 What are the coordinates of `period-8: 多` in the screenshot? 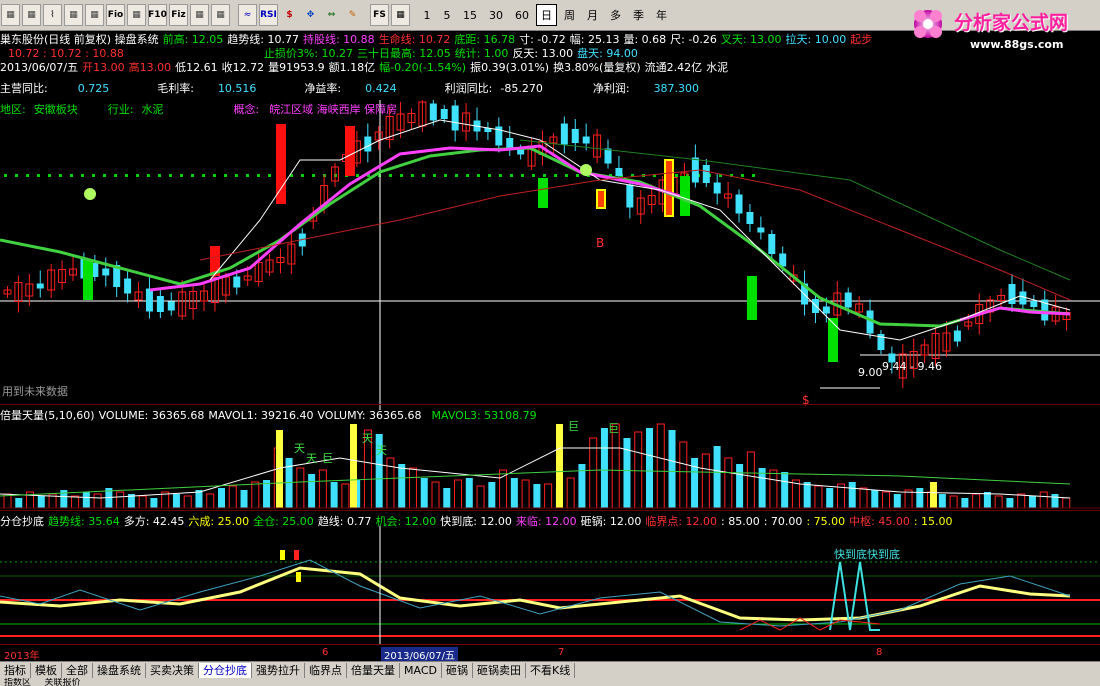 It's located at (615, 15).